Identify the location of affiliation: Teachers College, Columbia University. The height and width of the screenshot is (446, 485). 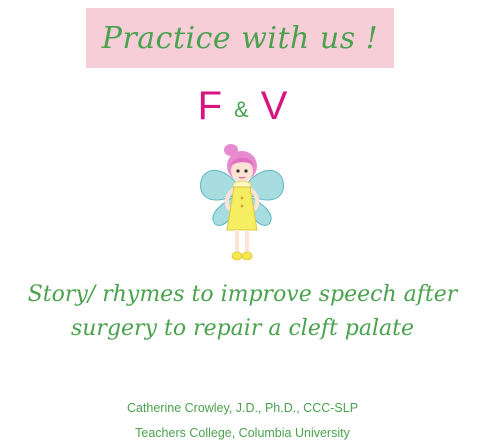
(242, 433).